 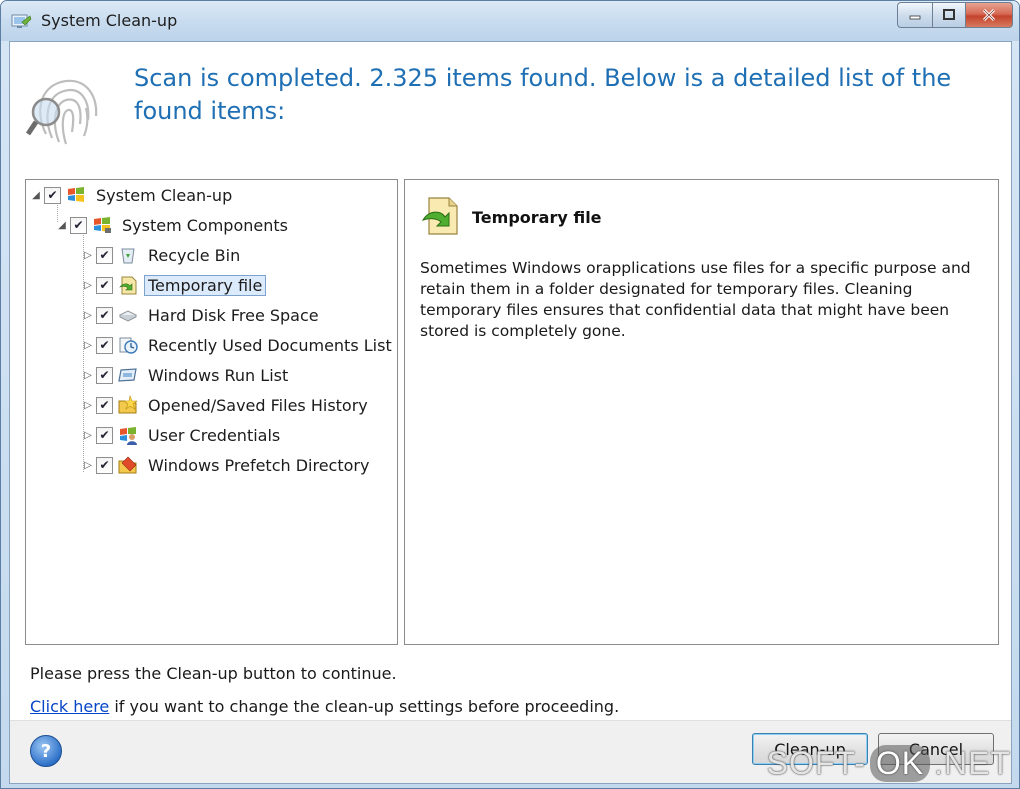 What do you see at coordinates (128, 404) in the screenshot?
I see `folder-history-icon` at bounding box center [128, 404].